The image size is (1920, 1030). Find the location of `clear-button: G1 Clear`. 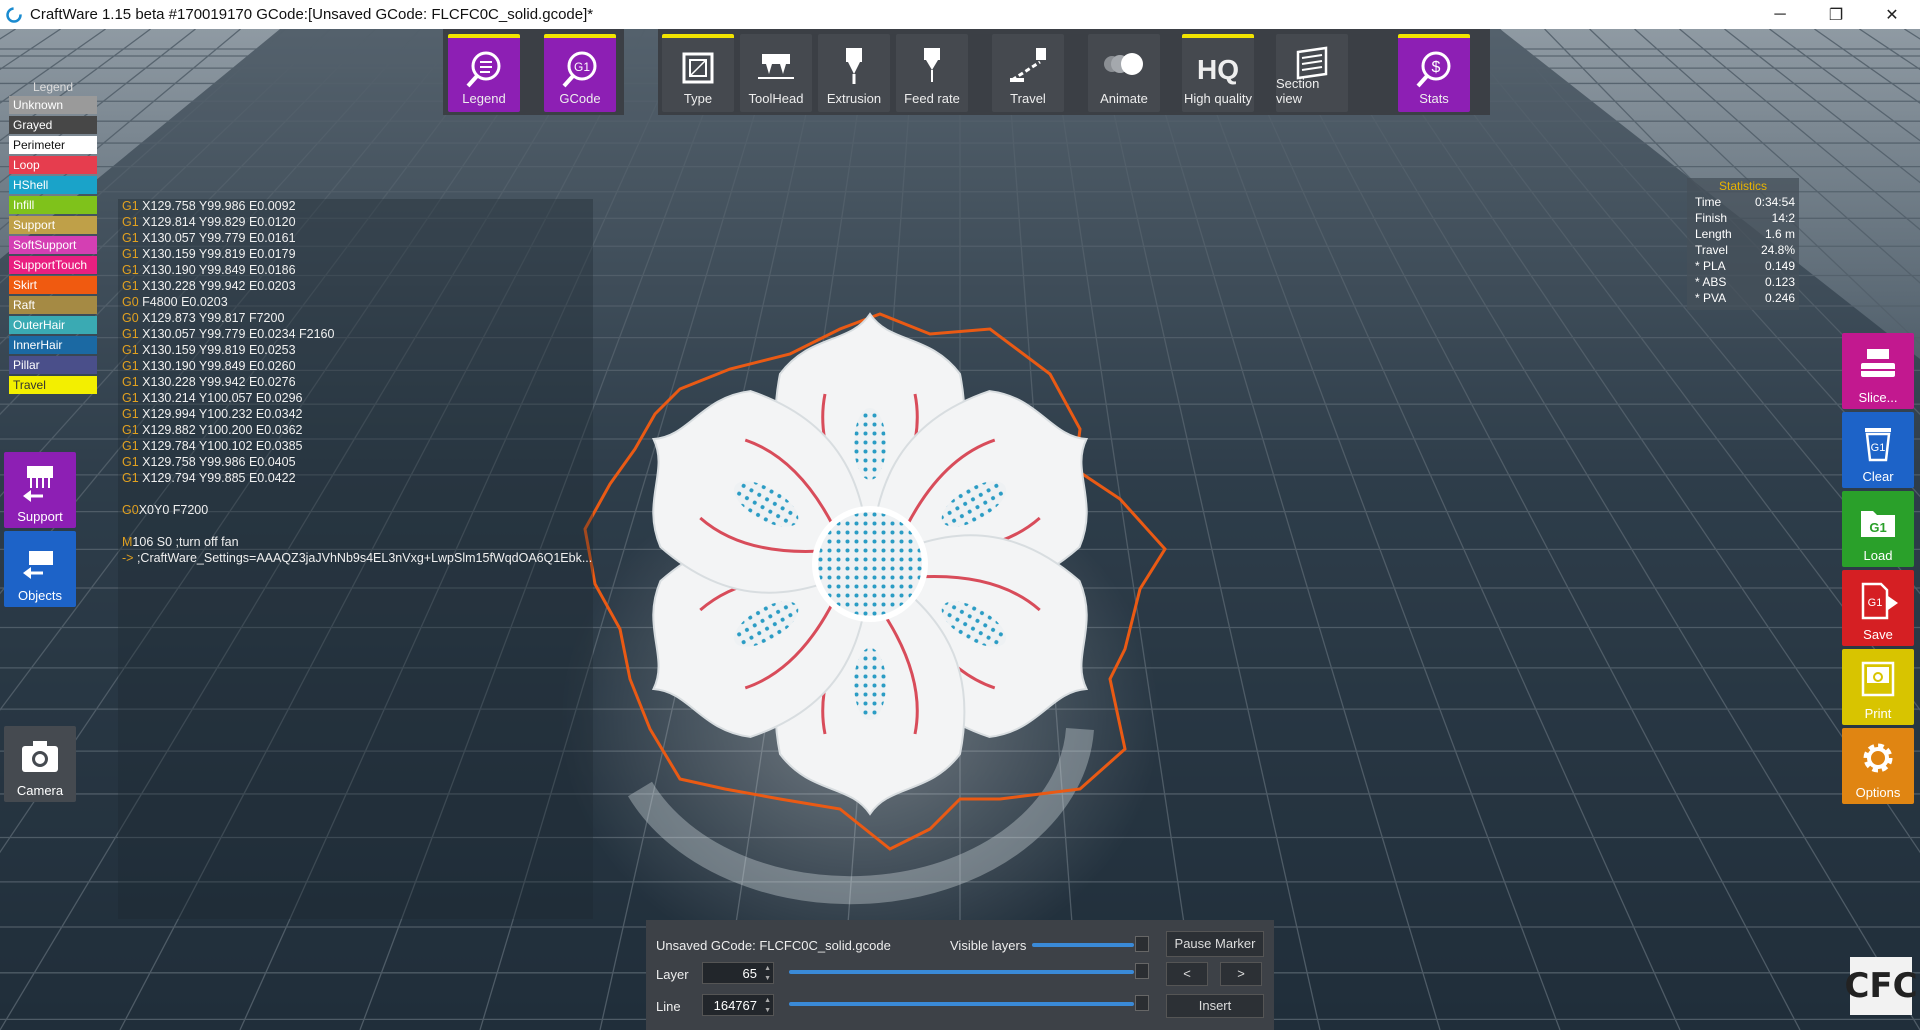

clear-button: G1 Clear is located at coordinates (1878, 450).